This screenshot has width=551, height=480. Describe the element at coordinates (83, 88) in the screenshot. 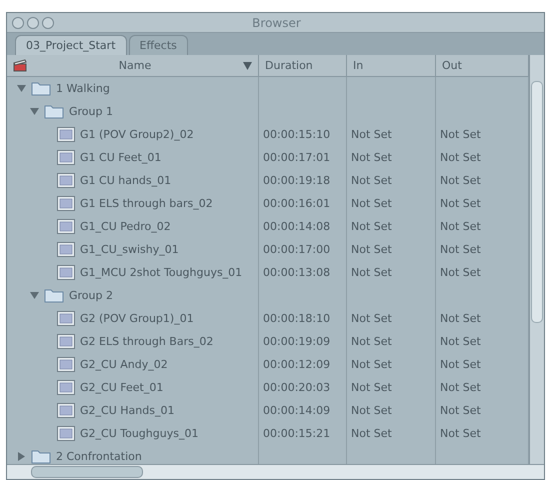

I see `bin-name: 1 Walking` at that location.